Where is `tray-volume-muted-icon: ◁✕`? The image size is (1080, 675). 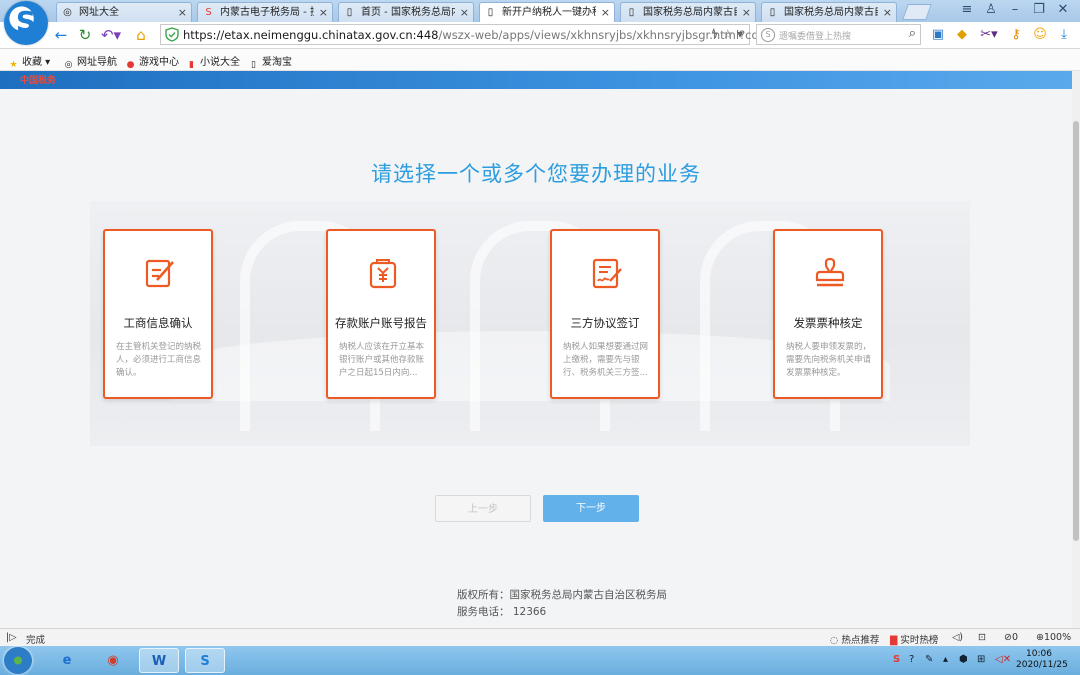 tray-volume-muted-icon: ◁✕ is located at coordinates (1003, 659).